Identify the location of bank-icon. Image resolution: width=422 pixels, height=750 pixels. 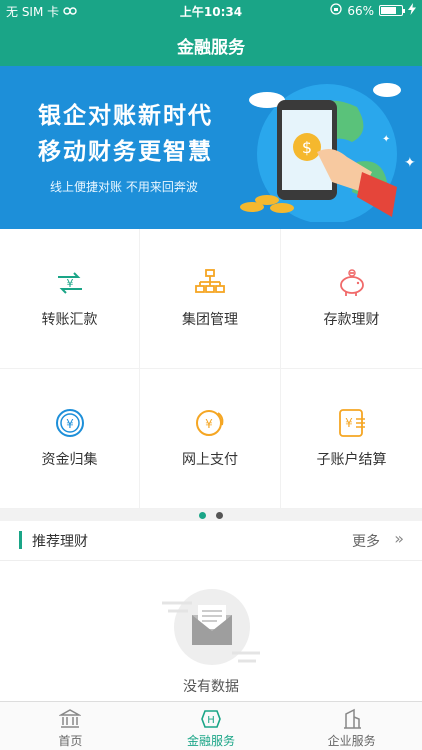
(70, 718).